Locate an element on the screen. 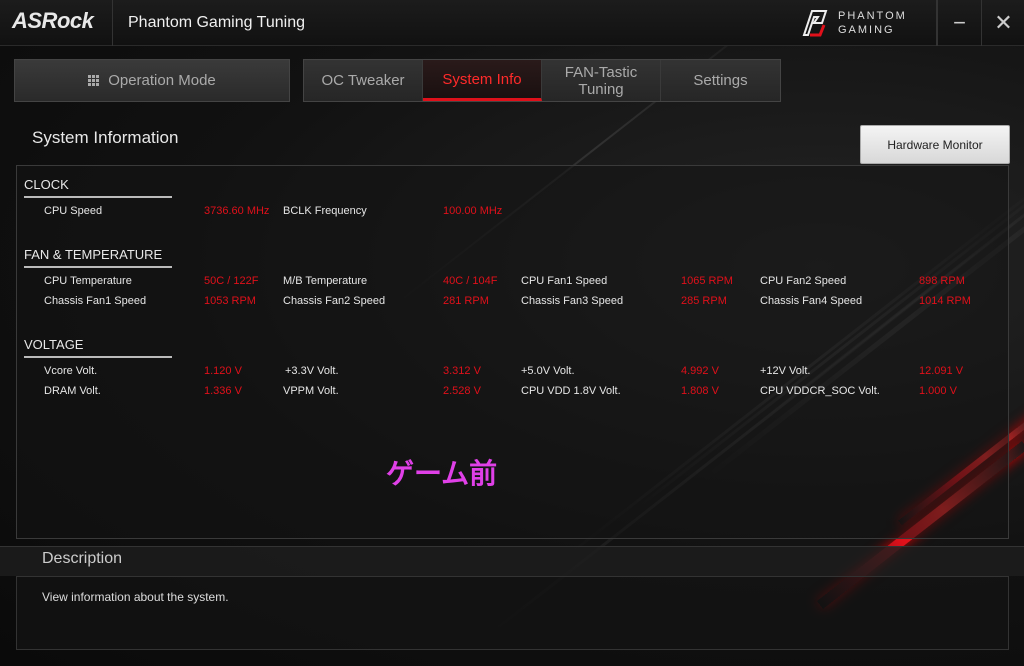  info-value: 898 RPM is located at coordinates (942, 281).